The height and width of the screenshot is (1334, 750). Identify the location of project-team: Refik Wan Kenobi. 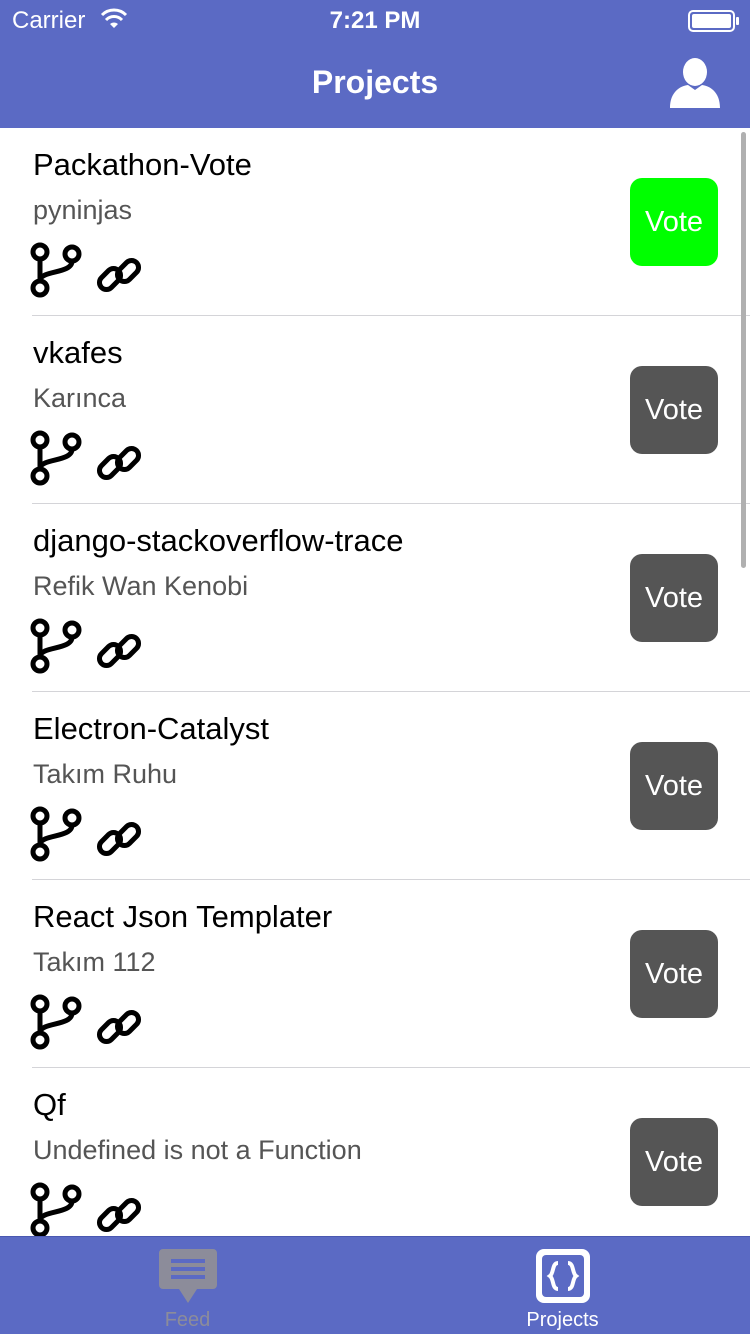
(141, 586).